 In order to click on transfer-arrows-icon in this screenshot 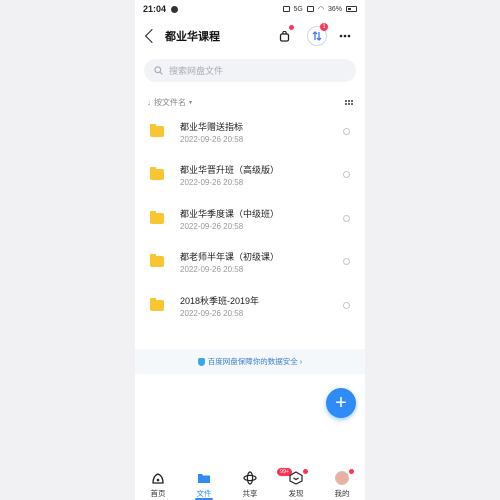, I will do `click(317, 36)`.